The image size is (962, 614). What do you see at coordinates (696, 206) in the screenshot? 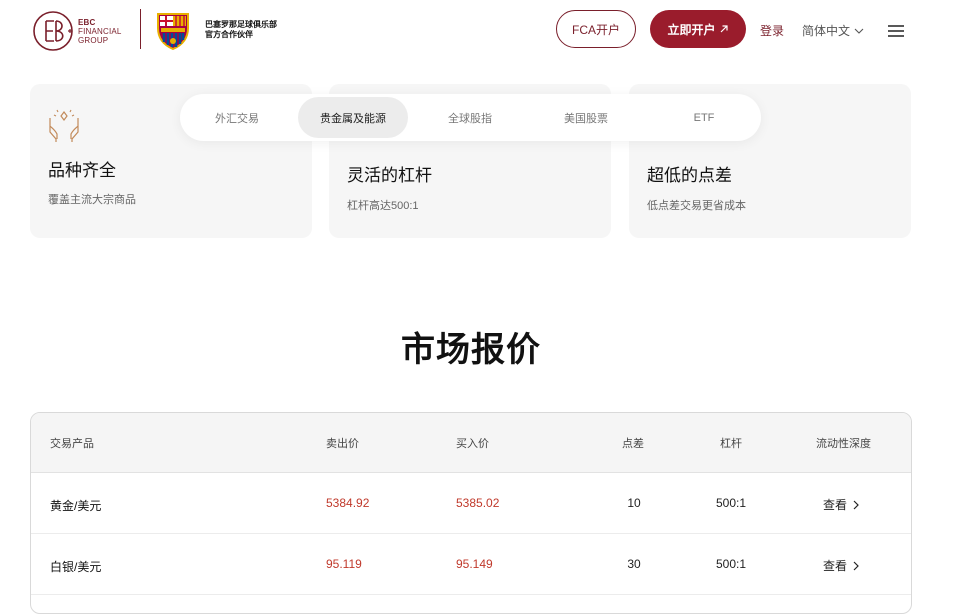
I see `feature-description: 低点差交易更省成本` at bounding box center [696, 206].